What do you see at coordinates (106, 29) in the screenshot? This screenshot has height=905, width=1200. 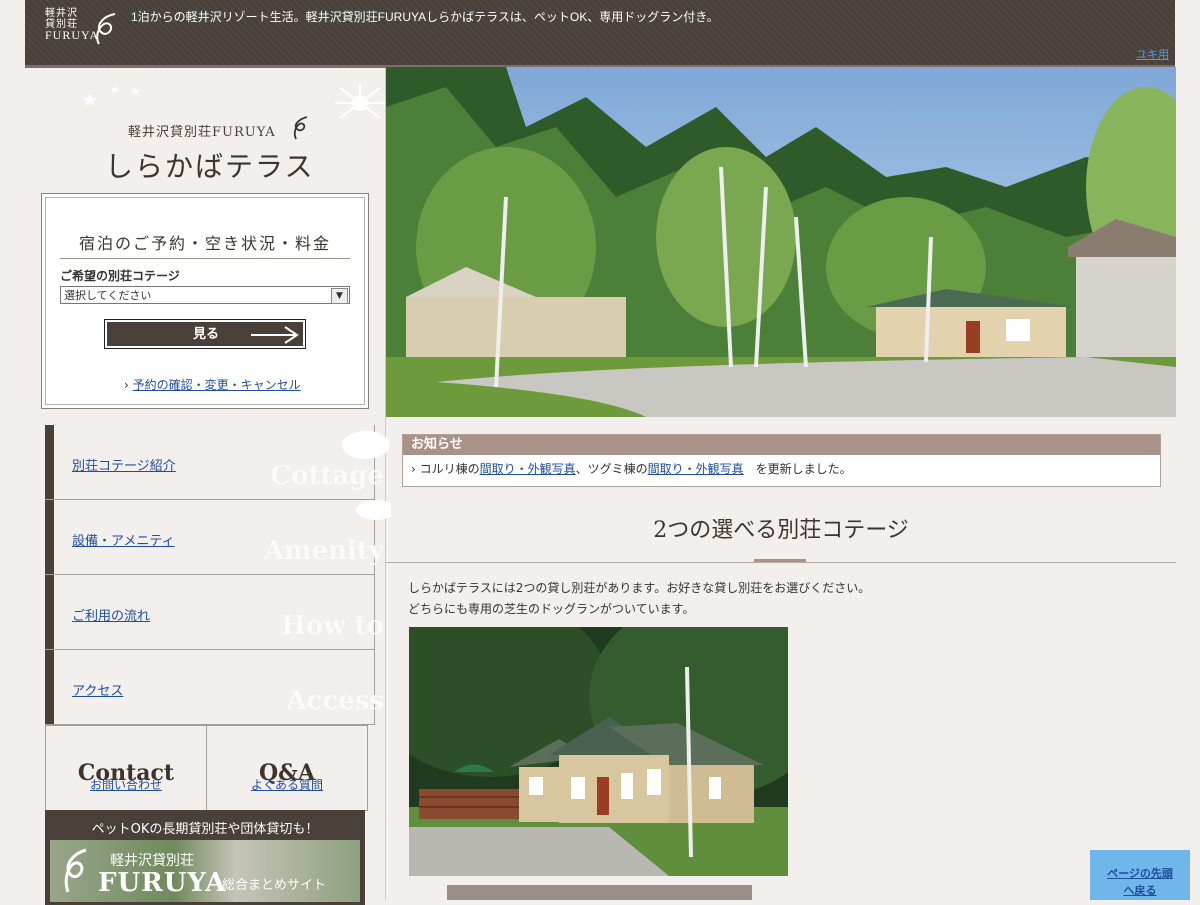 I see `logo-swirl-icon` at bounding box center [106, 29].